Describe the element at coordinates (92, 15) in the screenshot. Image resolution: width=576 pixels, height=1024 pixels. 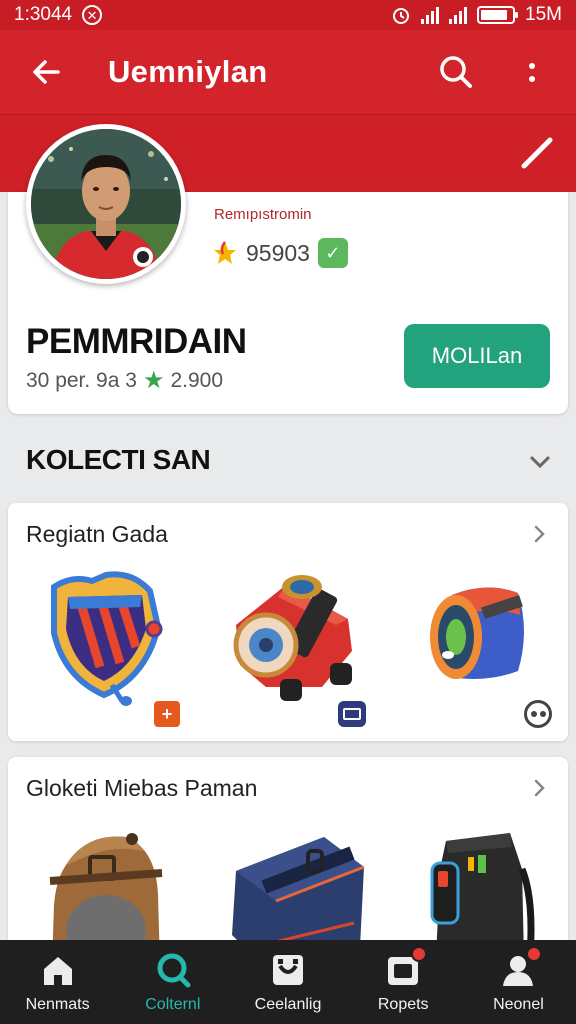
I see `notification-close-icon: ✕` at that location.